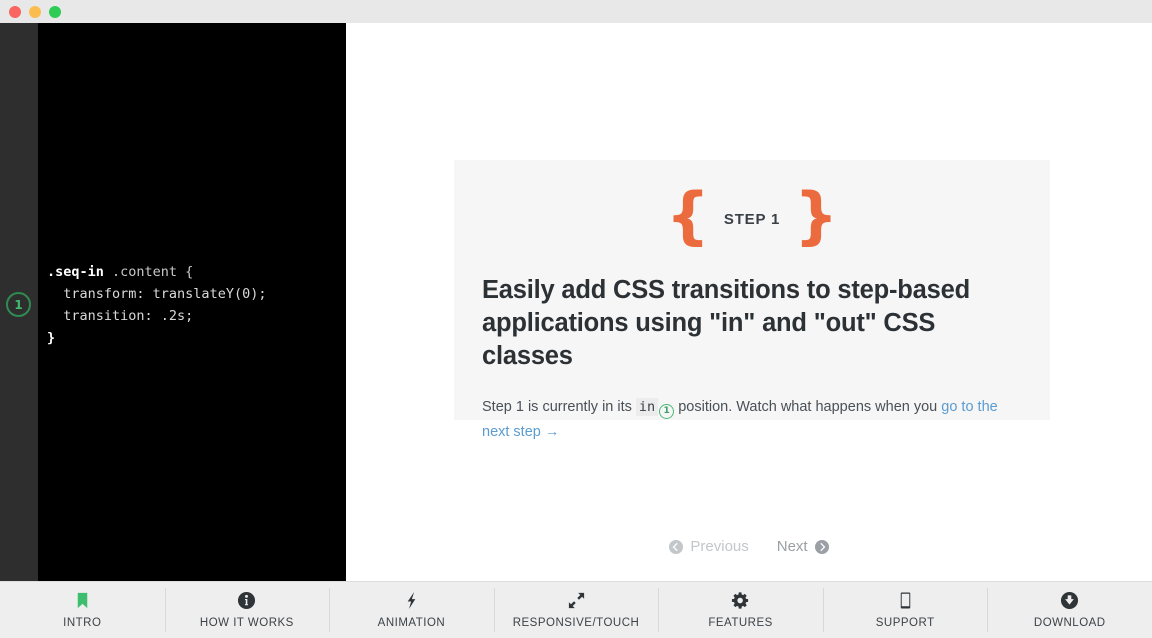  What do you see at coordinates (35, 11) in the screenshot?
I see `minimize-window-button` at bounding box center [35, 11].